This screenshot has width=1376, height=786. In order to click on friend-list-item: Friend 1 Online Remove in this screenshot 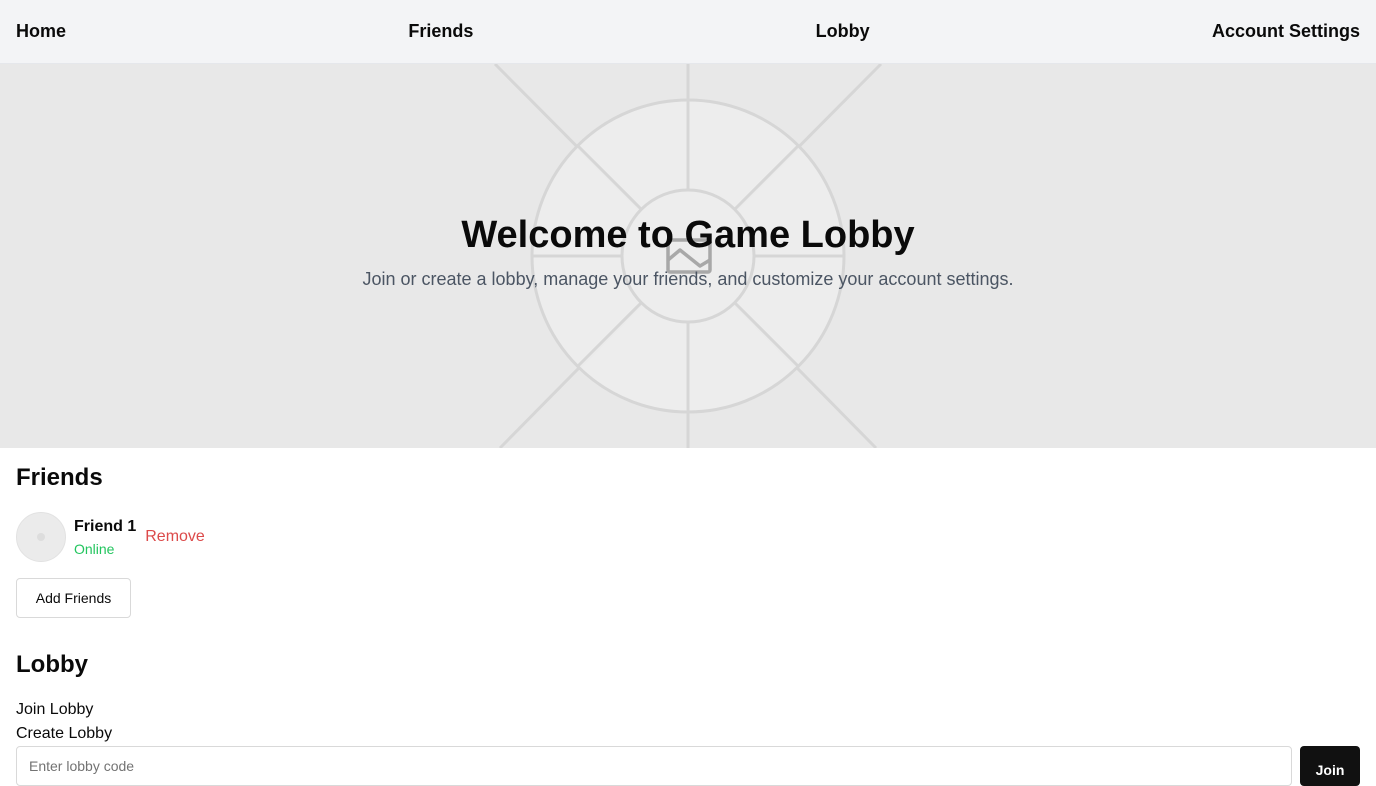, I will do `click(110, 537)`.